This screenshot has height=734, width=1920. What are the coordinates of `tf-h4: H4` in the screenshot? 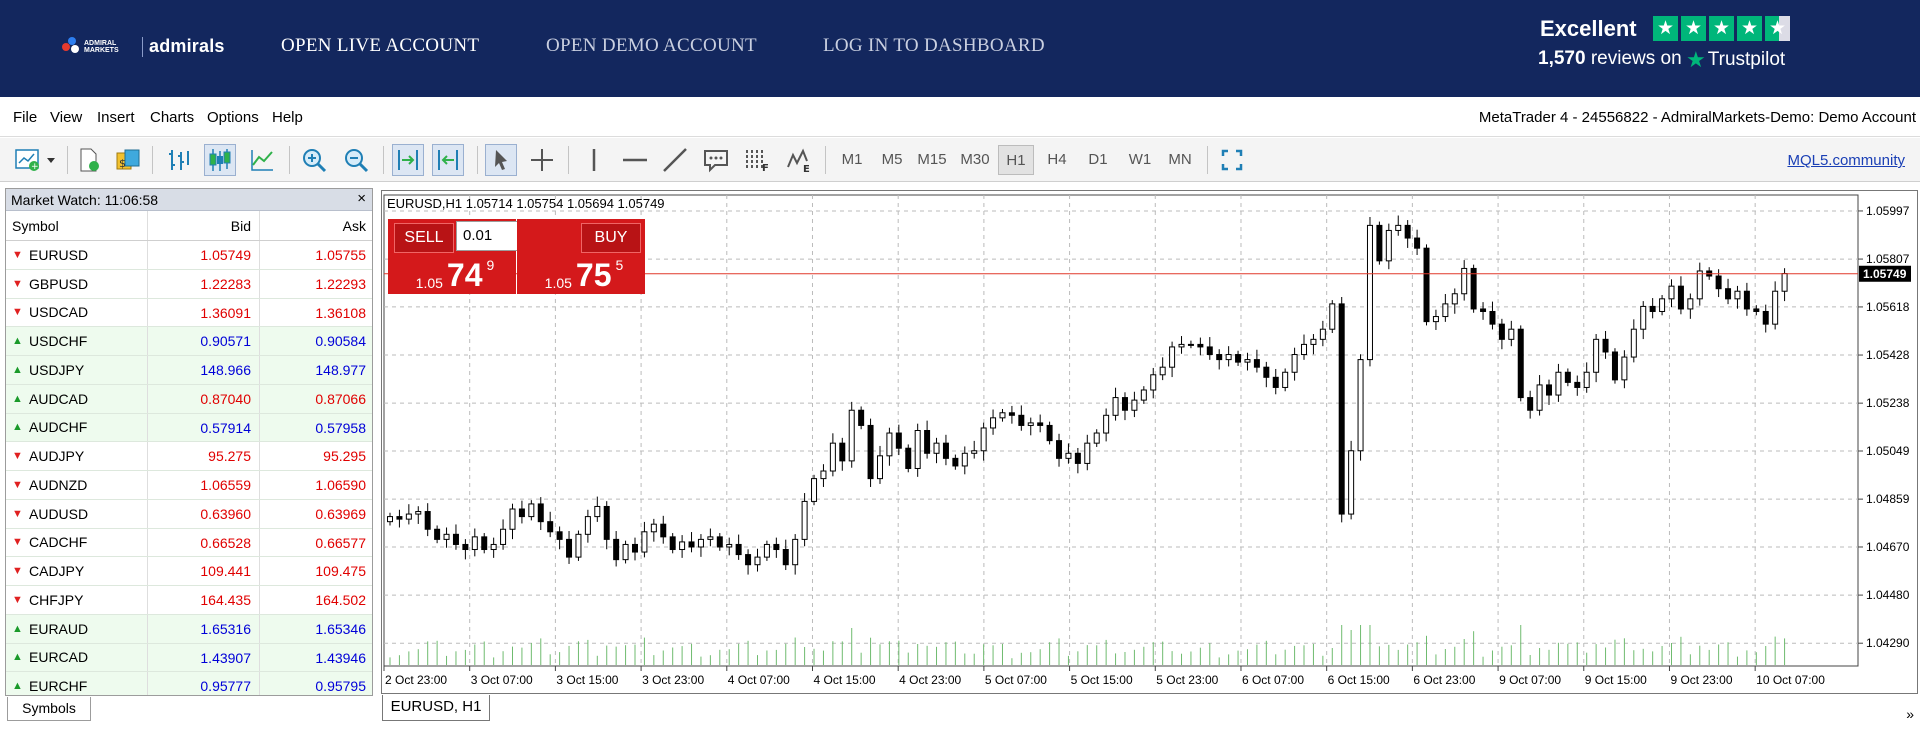 It's located at (1057, 160).